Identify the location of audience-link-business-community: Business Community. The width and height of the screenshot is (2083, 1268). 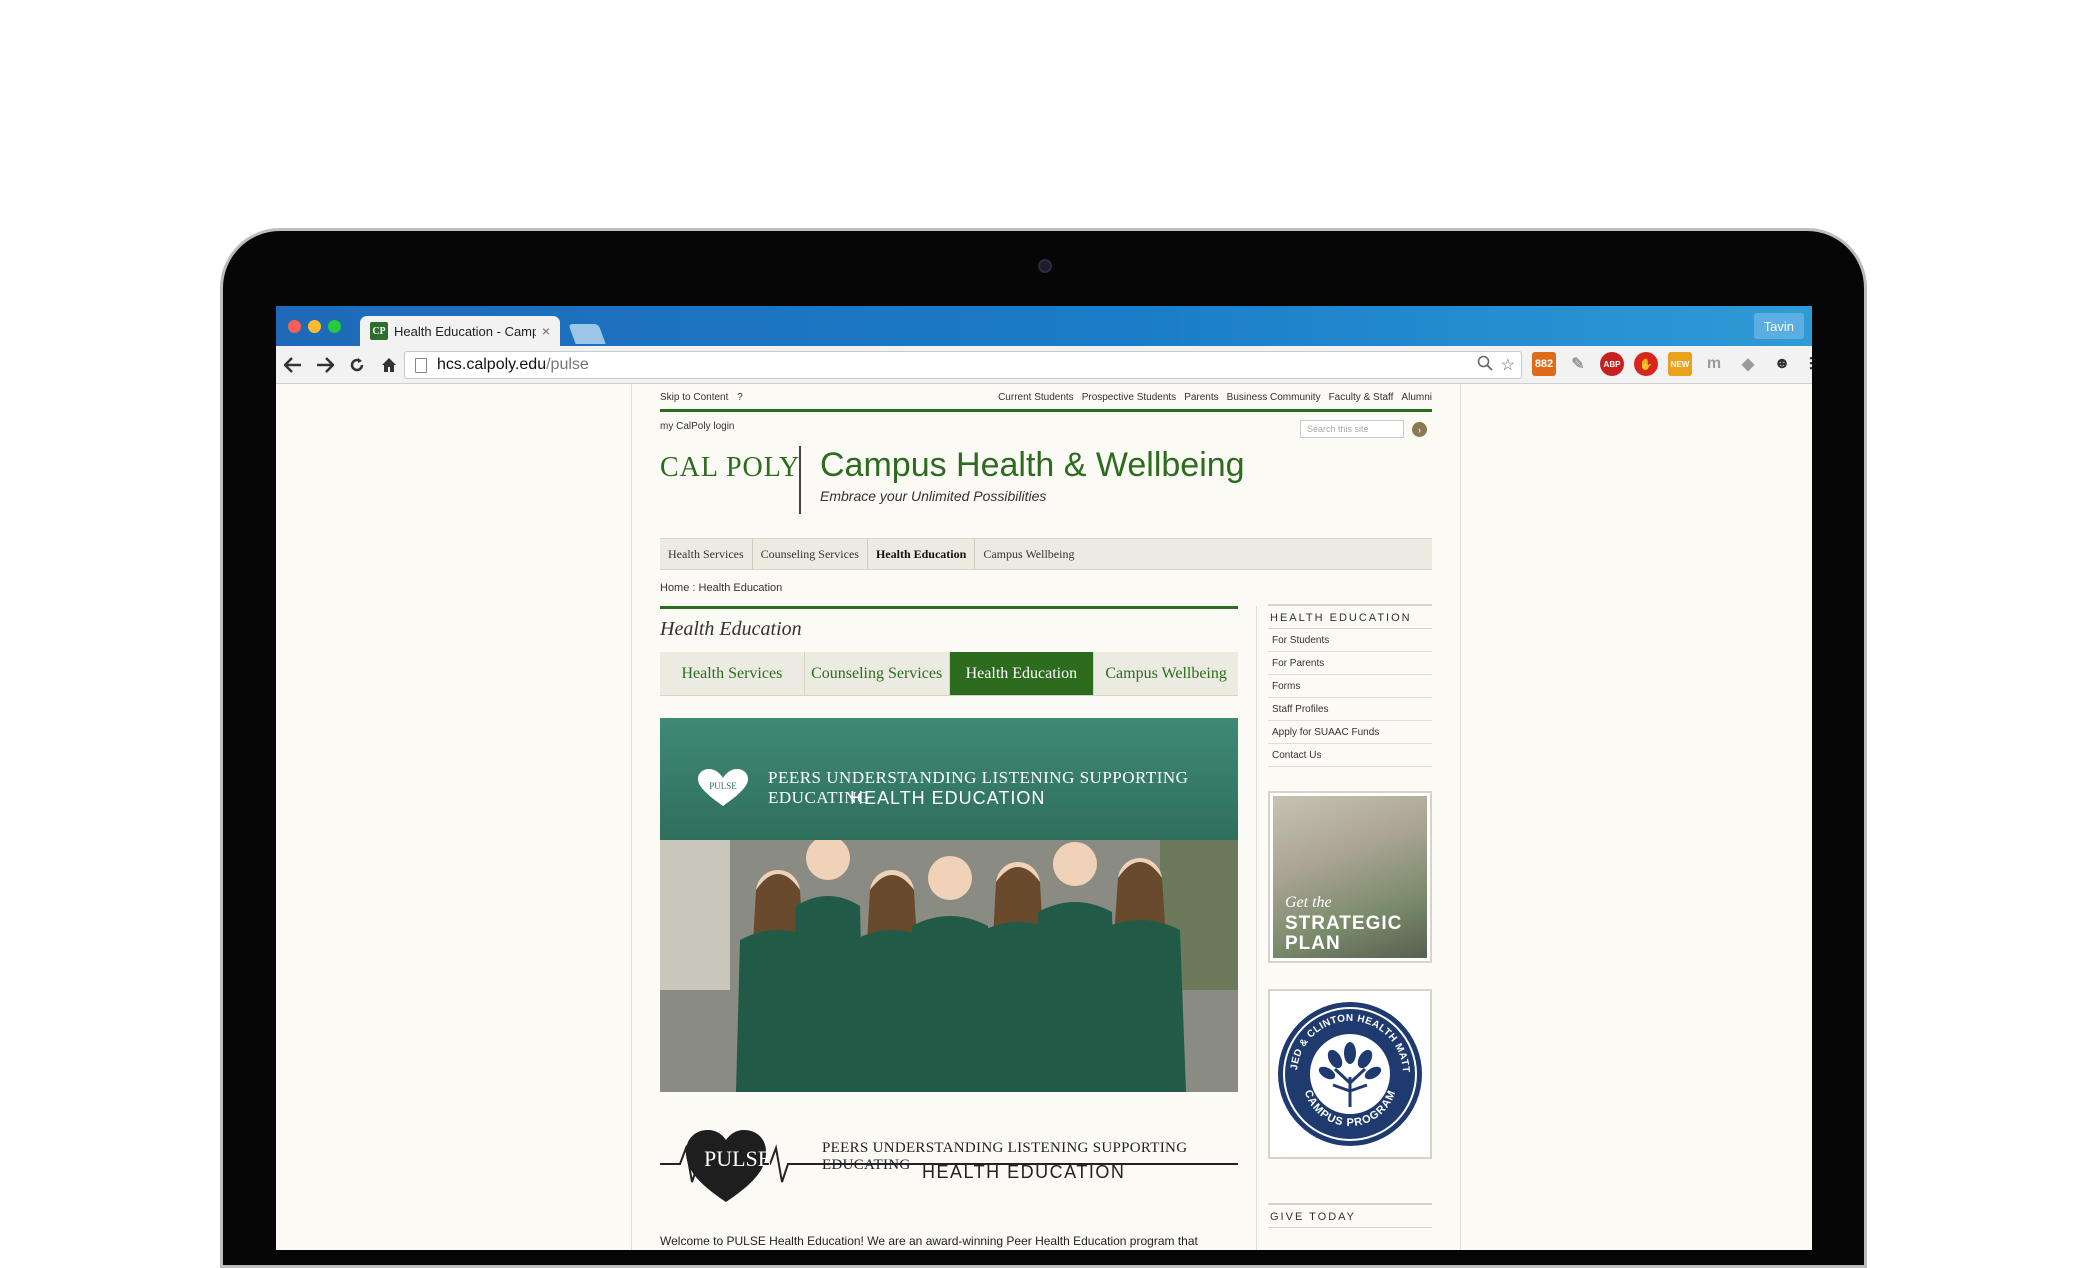
(1274, 399).